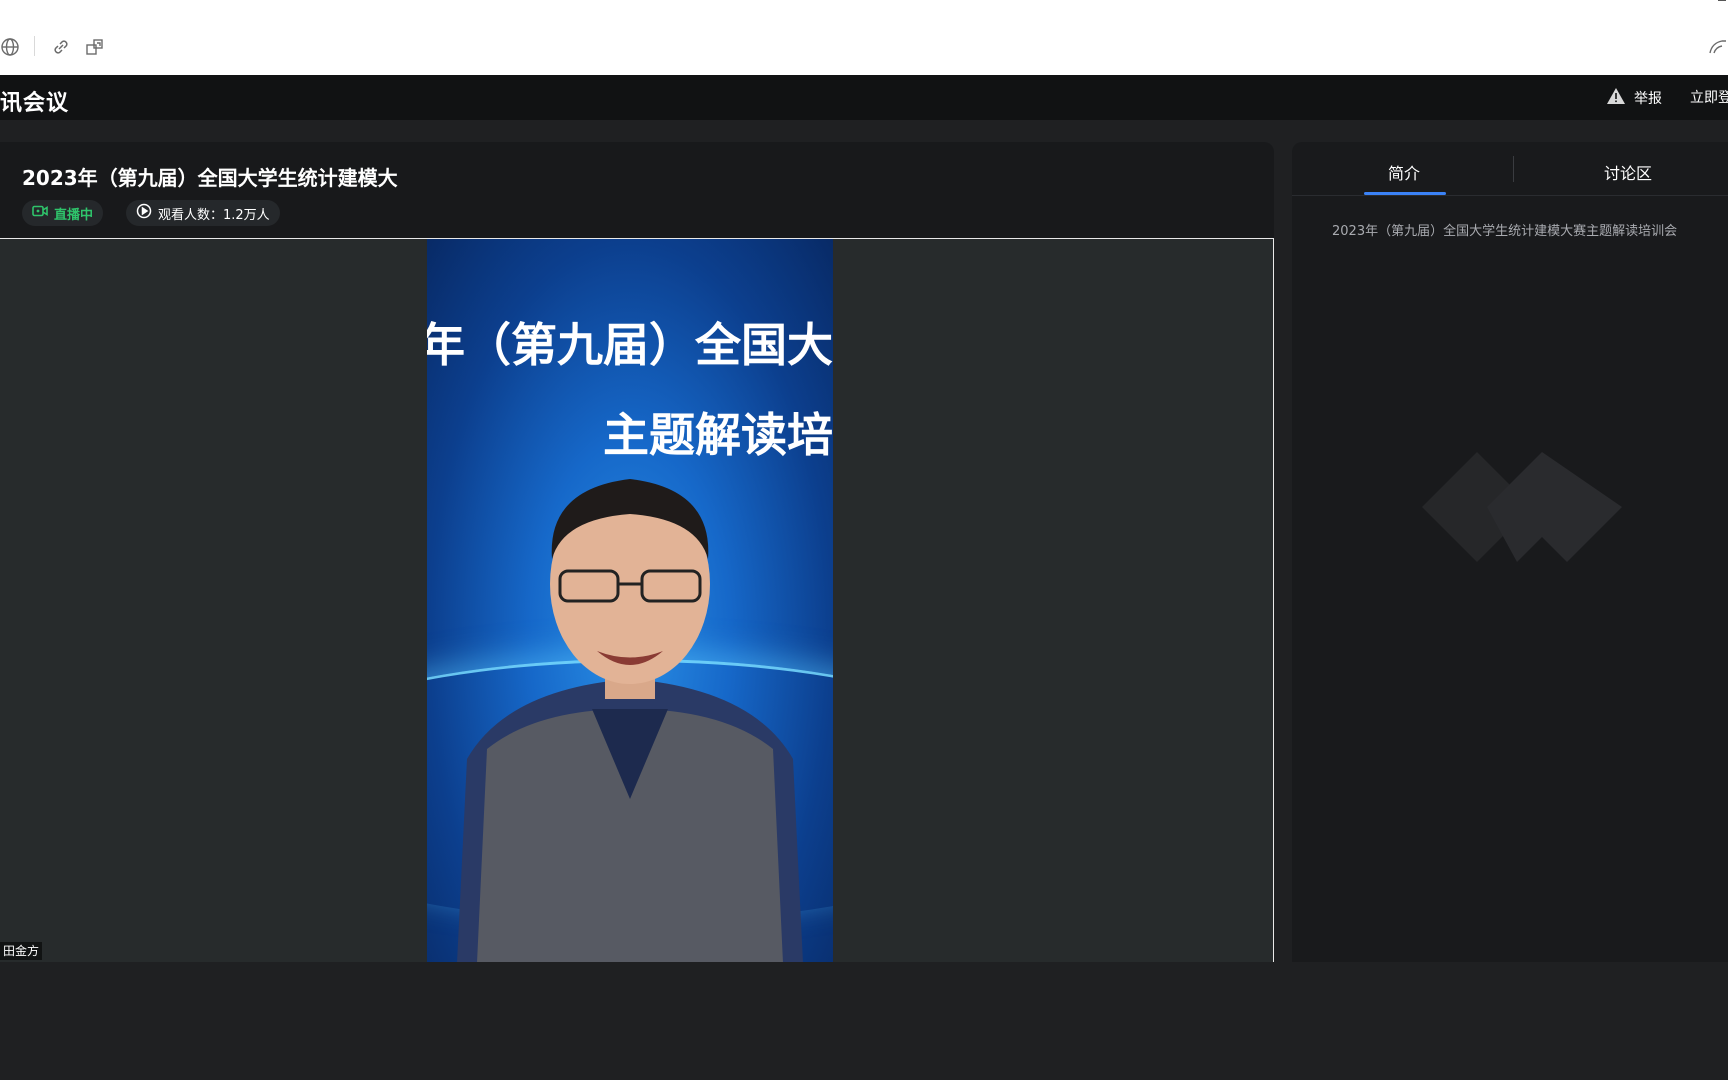 This screenshot has width=1728, height=1080. Describe the element at coordinates (1718, 47) in the screenshot. I see `cast-icon` at that location.